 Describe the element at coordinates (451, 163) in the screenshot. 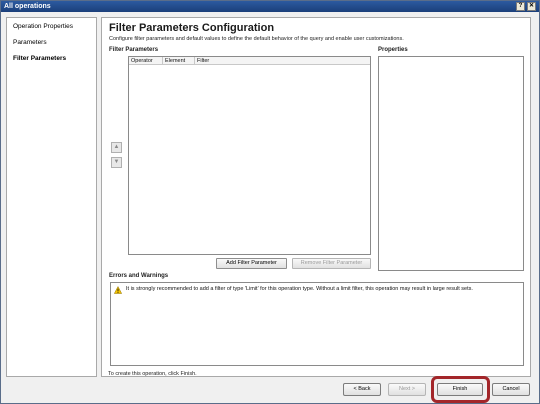

I see `properties-panel` at that location.